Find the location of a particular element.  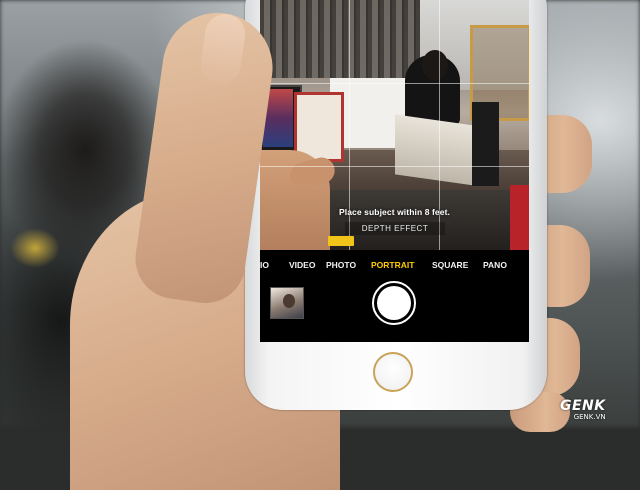

mode-portrait: PORTRAIT is located at coordinates (392, 265).